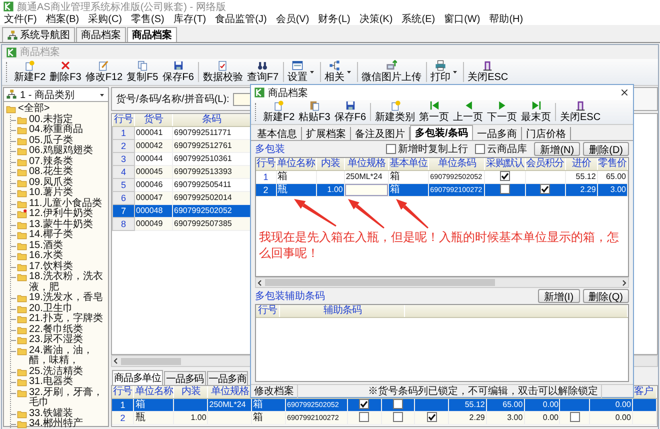 The width and height of the screenshot is (660, 429). Describe the element at coordinates (376, 19) in the screenshot. I see `menu-item: 决策(K)` at that location.